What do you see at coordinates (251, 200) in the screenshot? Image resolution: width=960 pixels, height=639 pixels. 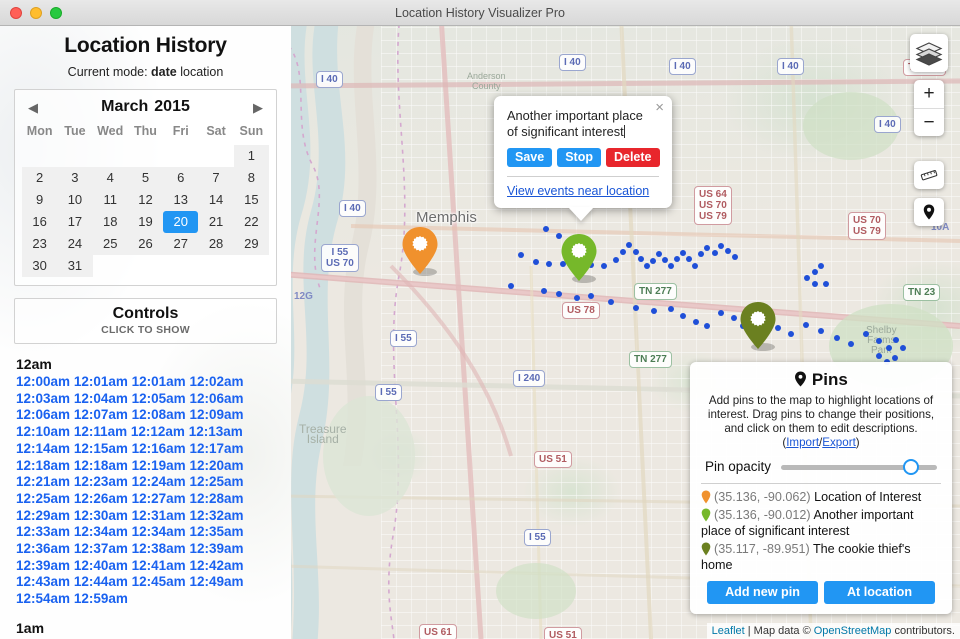 I see `calendar-day-15: 15` at bounding box center [251, 200].